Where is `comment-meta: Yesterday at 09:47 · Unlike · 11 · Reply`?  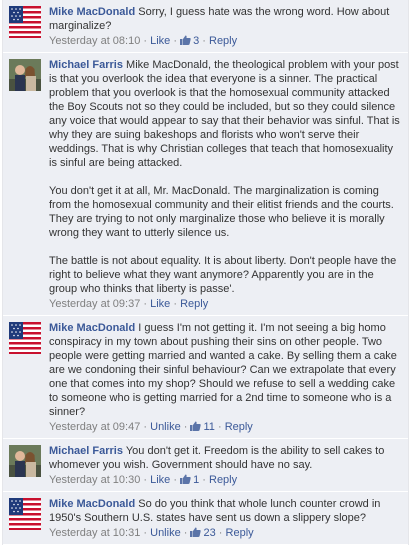 comment-meta: Yesterday at 09:47 · Unlike · 11 · Reply is located at coordinates (225, 427).